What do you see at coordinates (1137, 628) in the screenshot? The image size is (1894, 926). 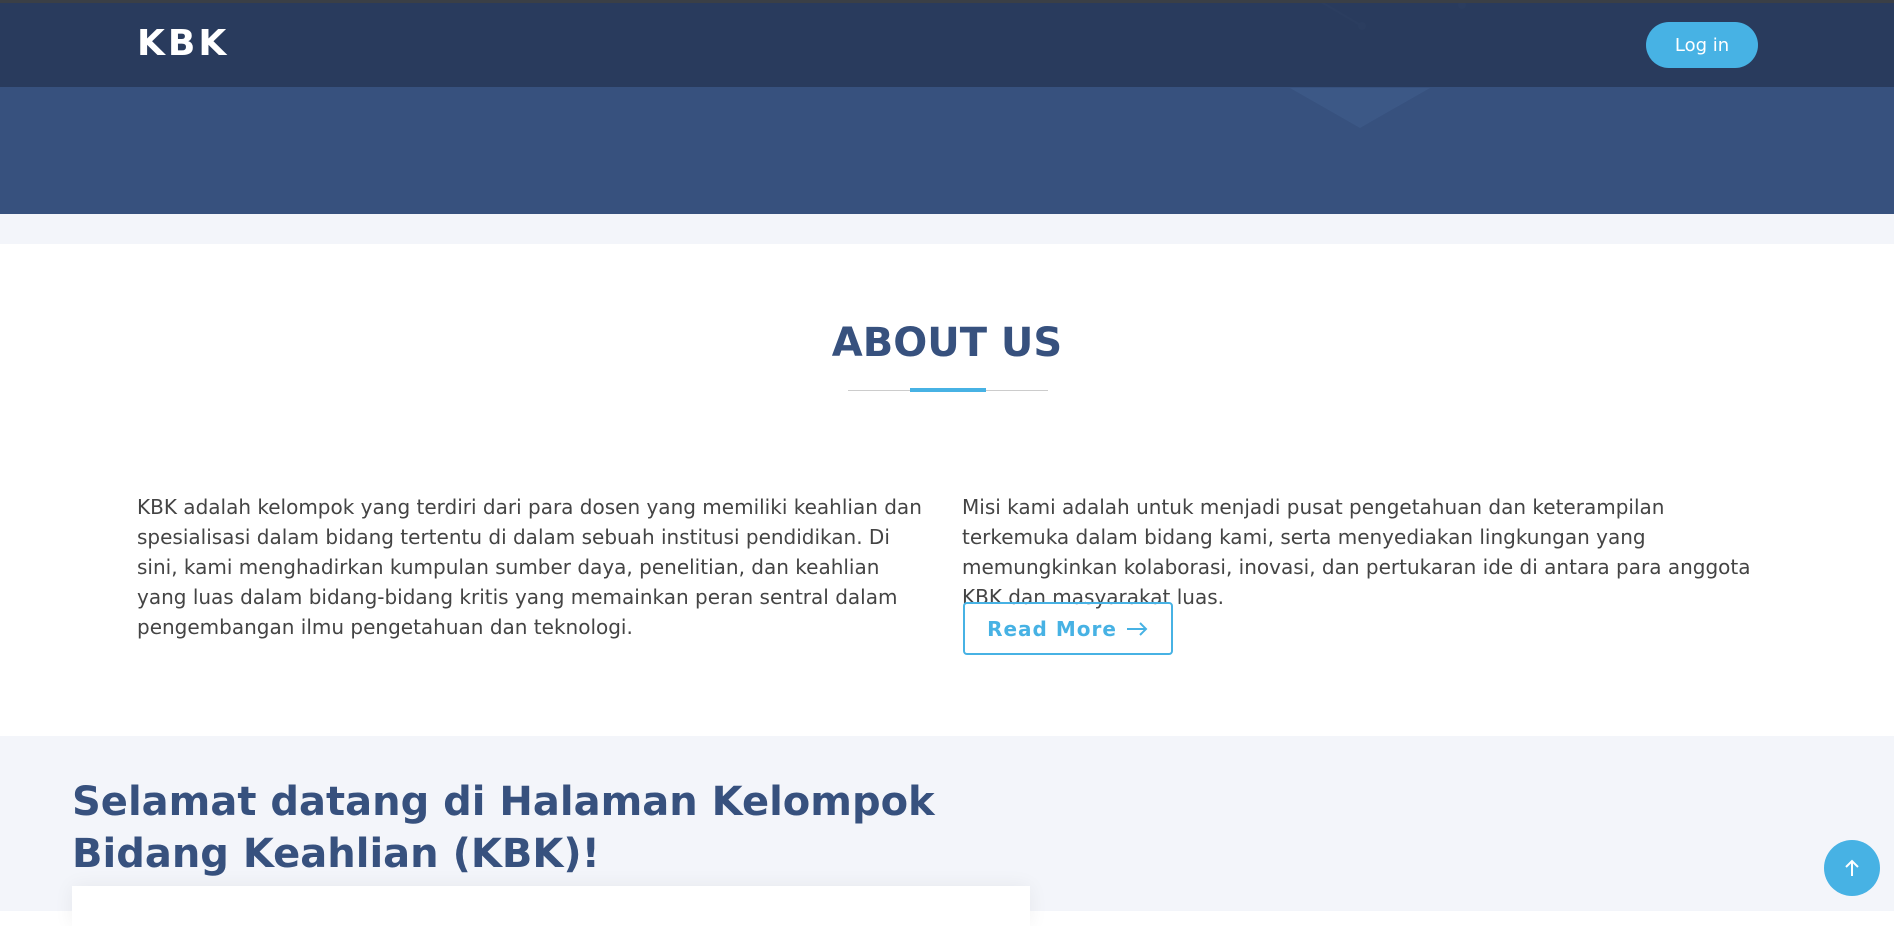 I see `arrow-right-icon` at bounding box center [1137, 628].